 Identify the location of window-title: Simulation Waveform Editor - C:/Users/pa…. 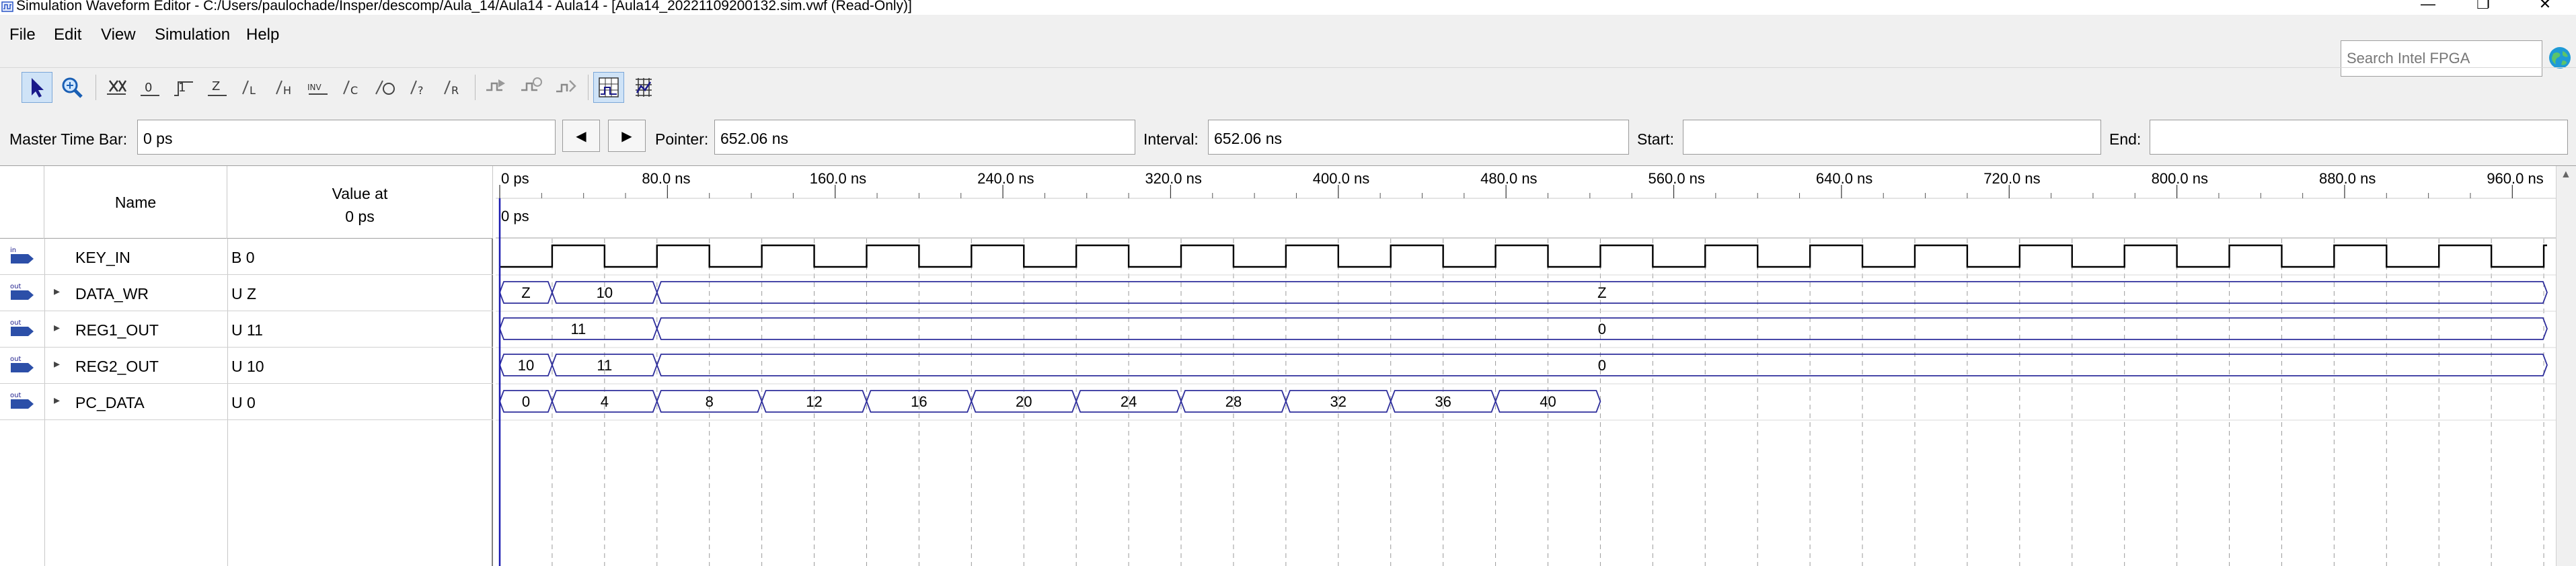
(464, 6).